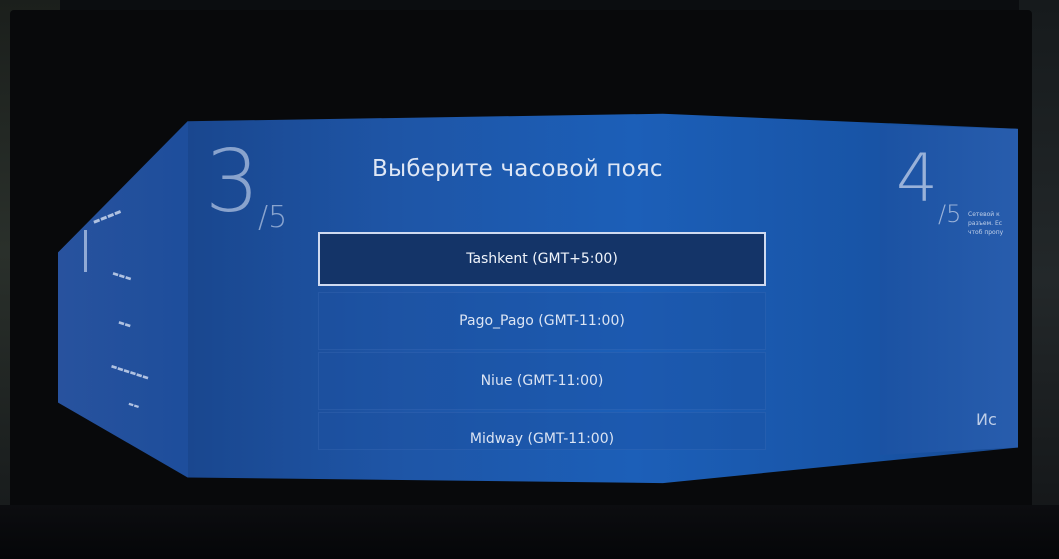  What do you see at coordinates (950, 214) in the screenshot?
I see `step-next-total: /5` at bounding box center [950, 214].